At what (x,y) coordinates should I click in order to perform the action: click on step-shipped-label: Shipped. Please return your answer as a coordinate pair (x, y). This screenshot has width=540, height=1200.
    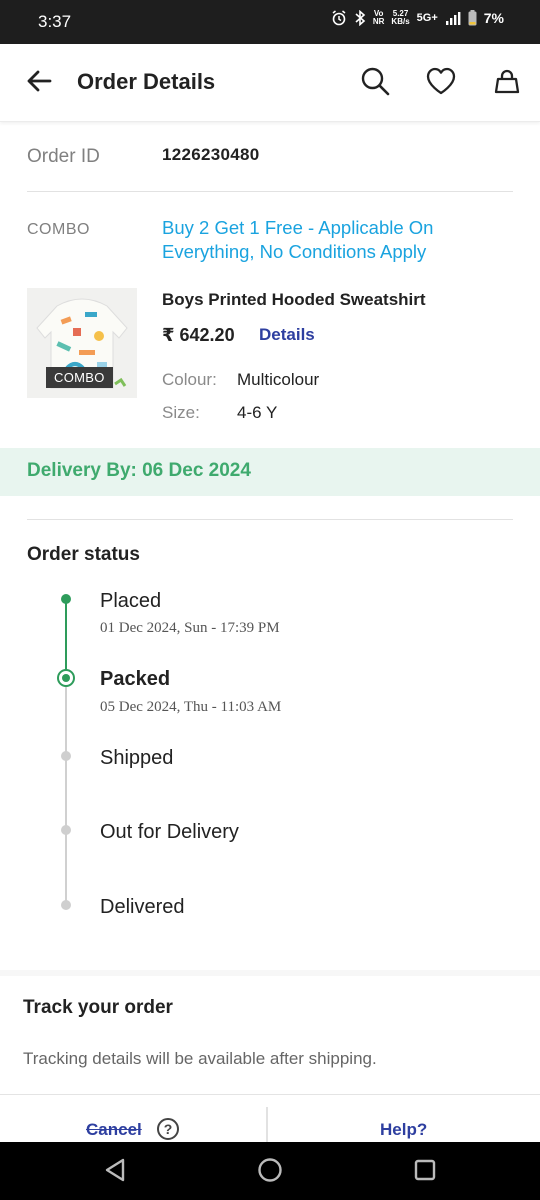
    Looking at the image, I should click on (137, 758).